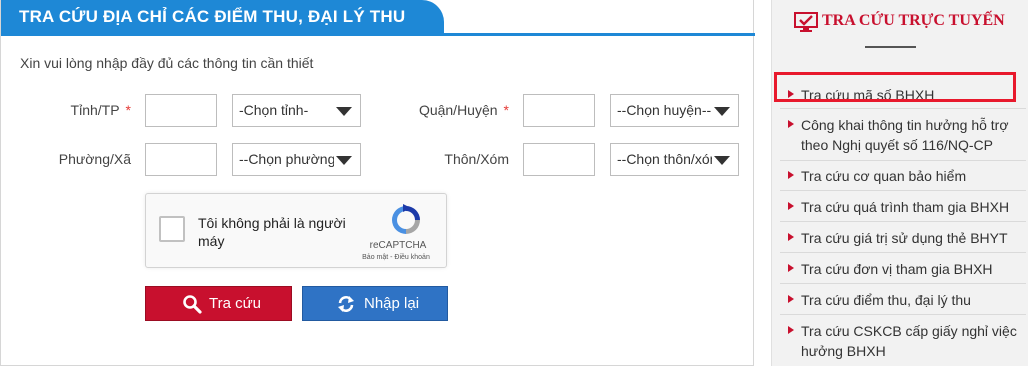 Image resolution: width=1028 pixels, height=366 pixels. I want to click on title-divider, so click(890, 47).